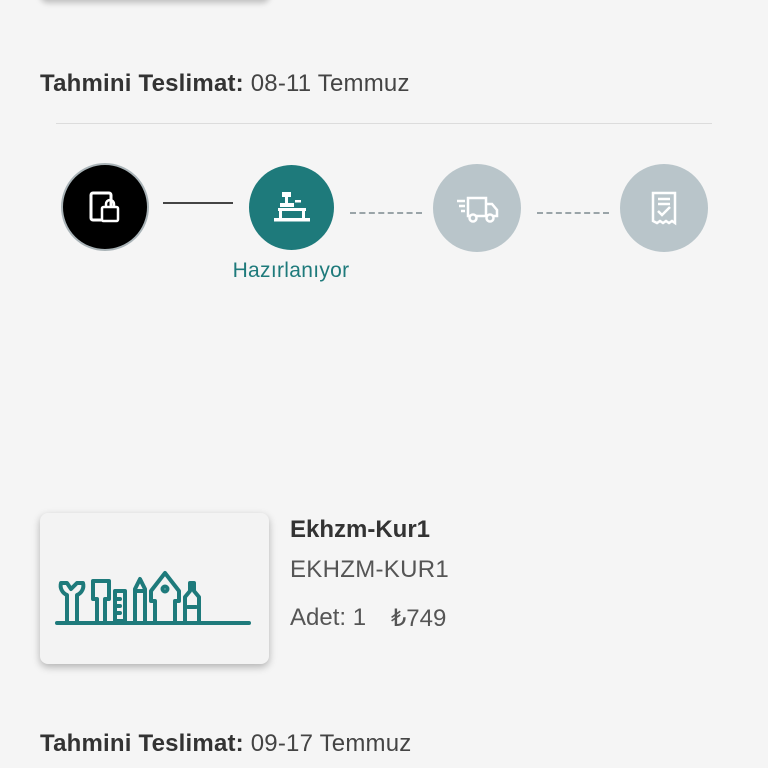 This screenshot has width=768, height=768. I want to click on progress-line-complete, so click(198, 203).